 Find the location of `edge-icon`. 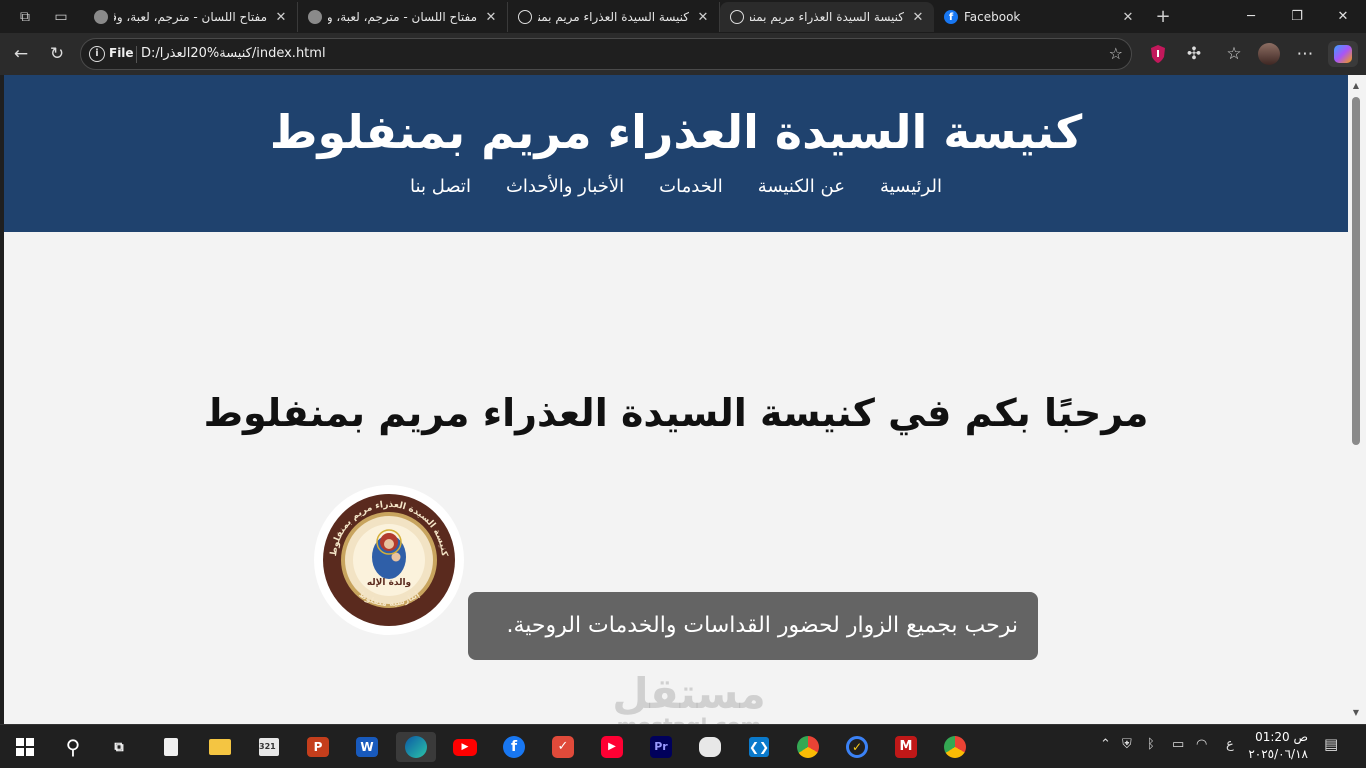

edge-icon is located at coordinates (416, 747).